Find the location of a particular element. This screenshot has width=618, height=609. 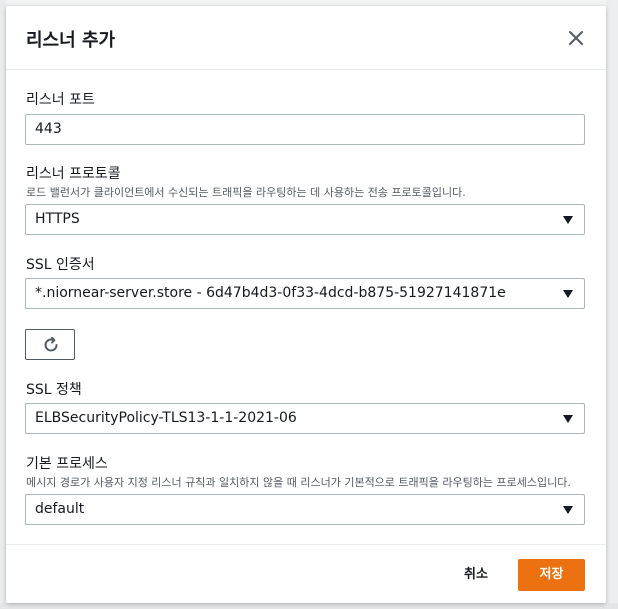

ssl-policy-select: ELBSecurityPolicy-TLS13-1-1-2021-06 is located at coordinates (305, 418).